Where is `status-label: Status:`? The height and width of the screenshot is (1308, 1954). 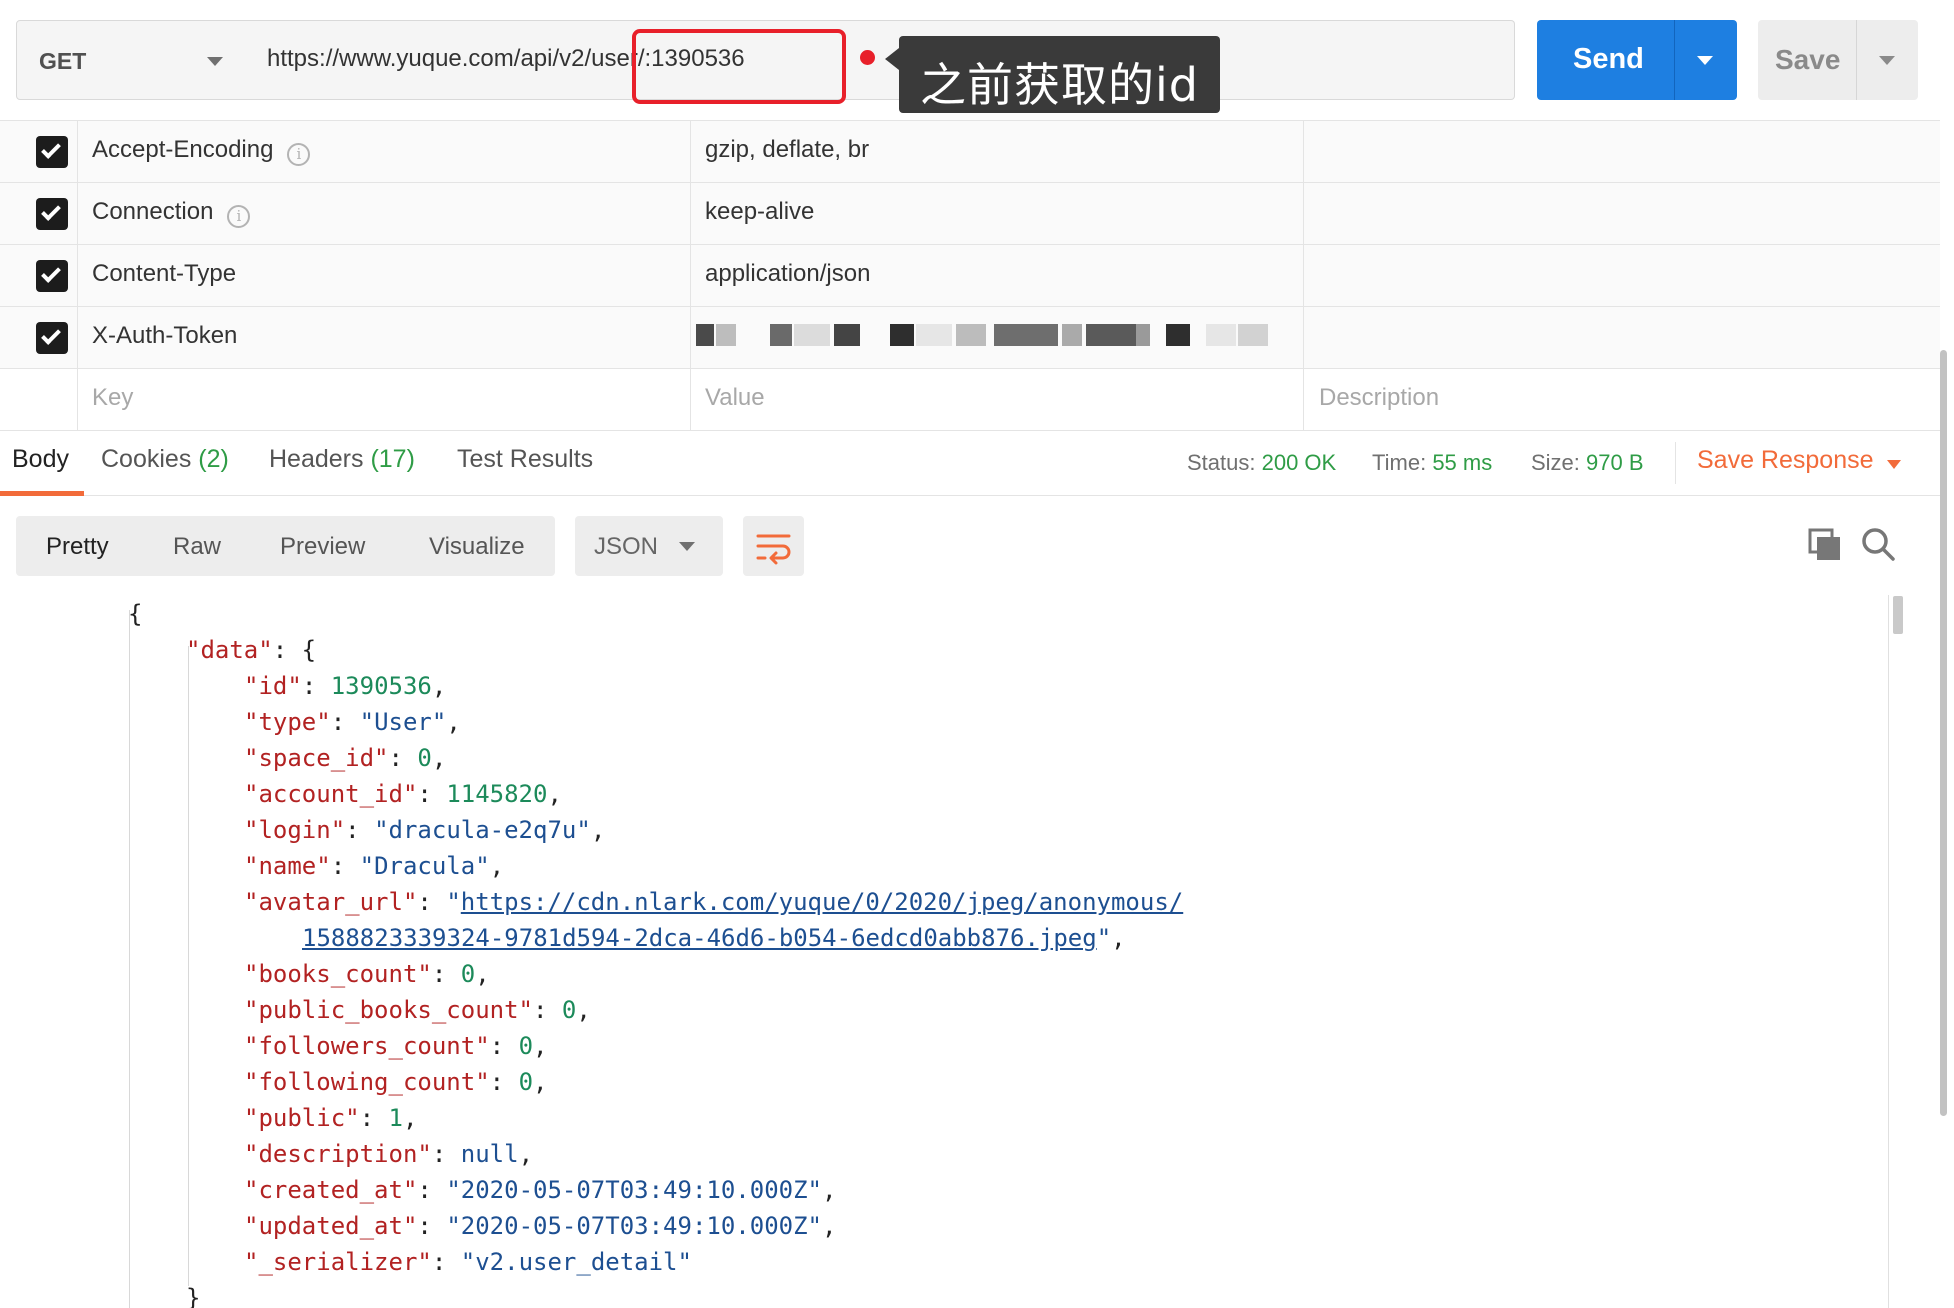 status-label: Status: is located at coordinates (1221, 462).